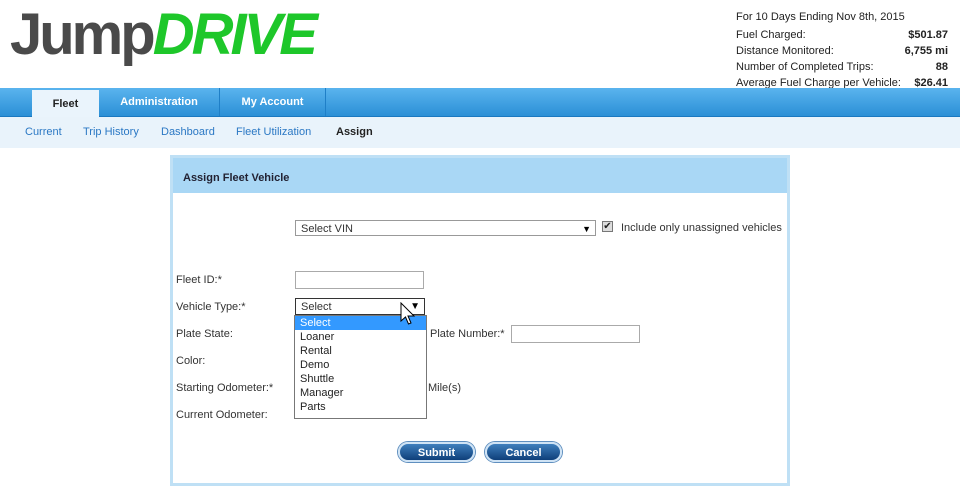 This screenshot has height=500, width=960. What do you see at coordinates (941, 67) in the screenshot?
I see `stat-value: 88` at bounding box center [941, 67].